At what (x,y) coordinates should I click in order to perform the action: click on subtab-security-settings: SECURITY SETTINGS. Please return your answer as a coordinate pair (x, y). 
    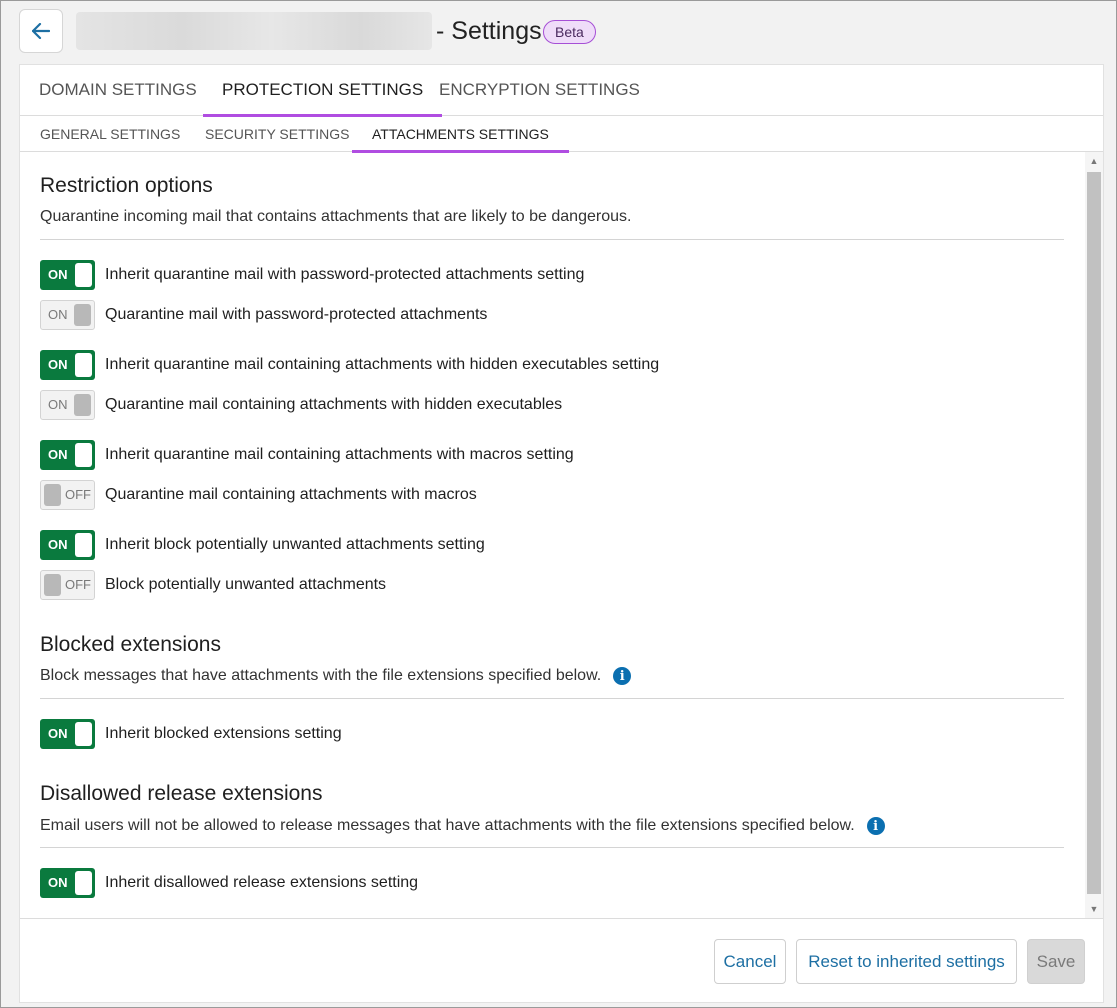
    Looking at the image, I should click on (277, 134).